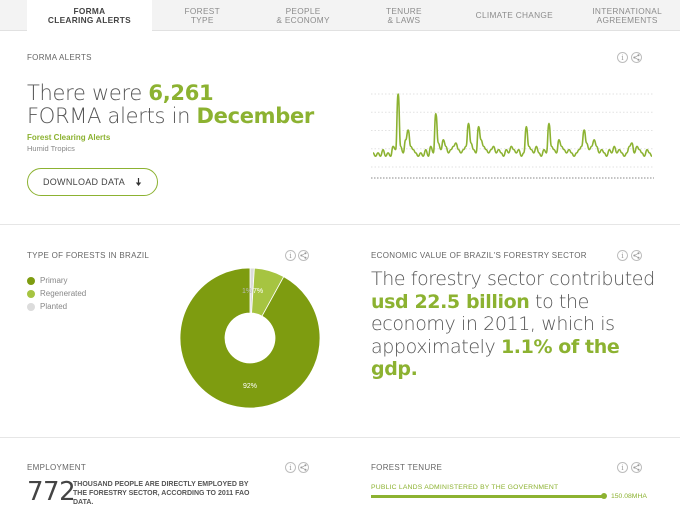 The width and height of the screenshot is (680, 508). What do you see at coordinates (89, 20) in the screenshot?
I see `tab-label-line2: CLEARING ALERTS` at bounding box center [89, 20].